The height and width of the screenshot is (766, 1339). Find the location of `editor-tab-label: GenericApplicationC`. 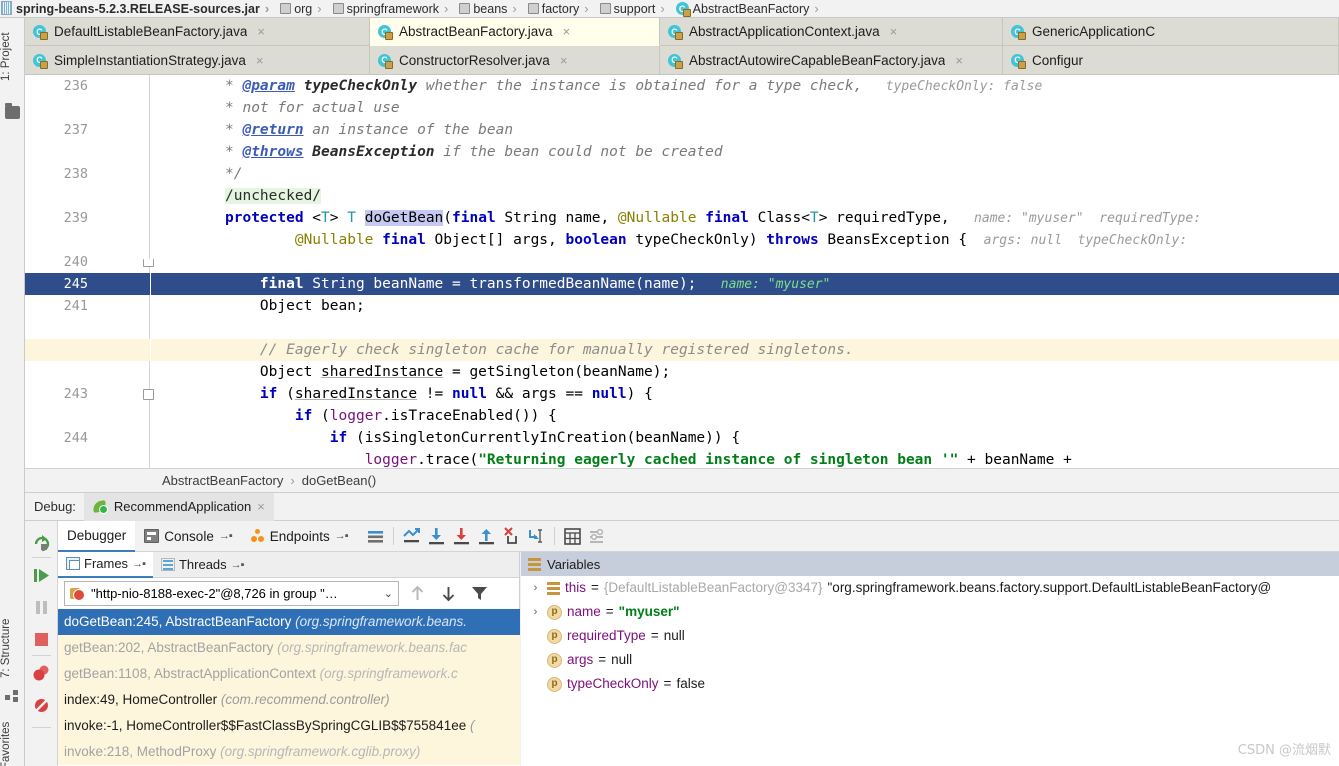

editor-tab-label: GenericApplicationC is located at coordinates (1094, 31).